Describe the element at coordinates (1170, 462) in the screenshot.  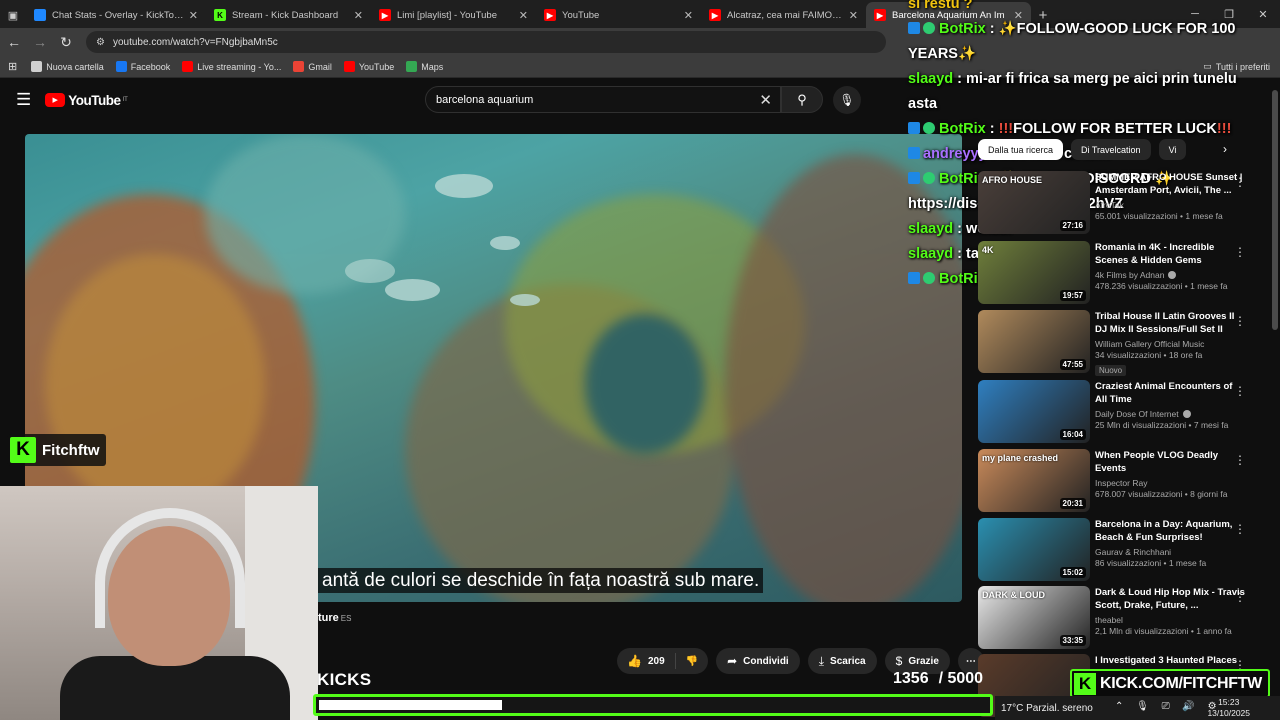
I see `video-title: When People VLOG Deadly Events` at that location.